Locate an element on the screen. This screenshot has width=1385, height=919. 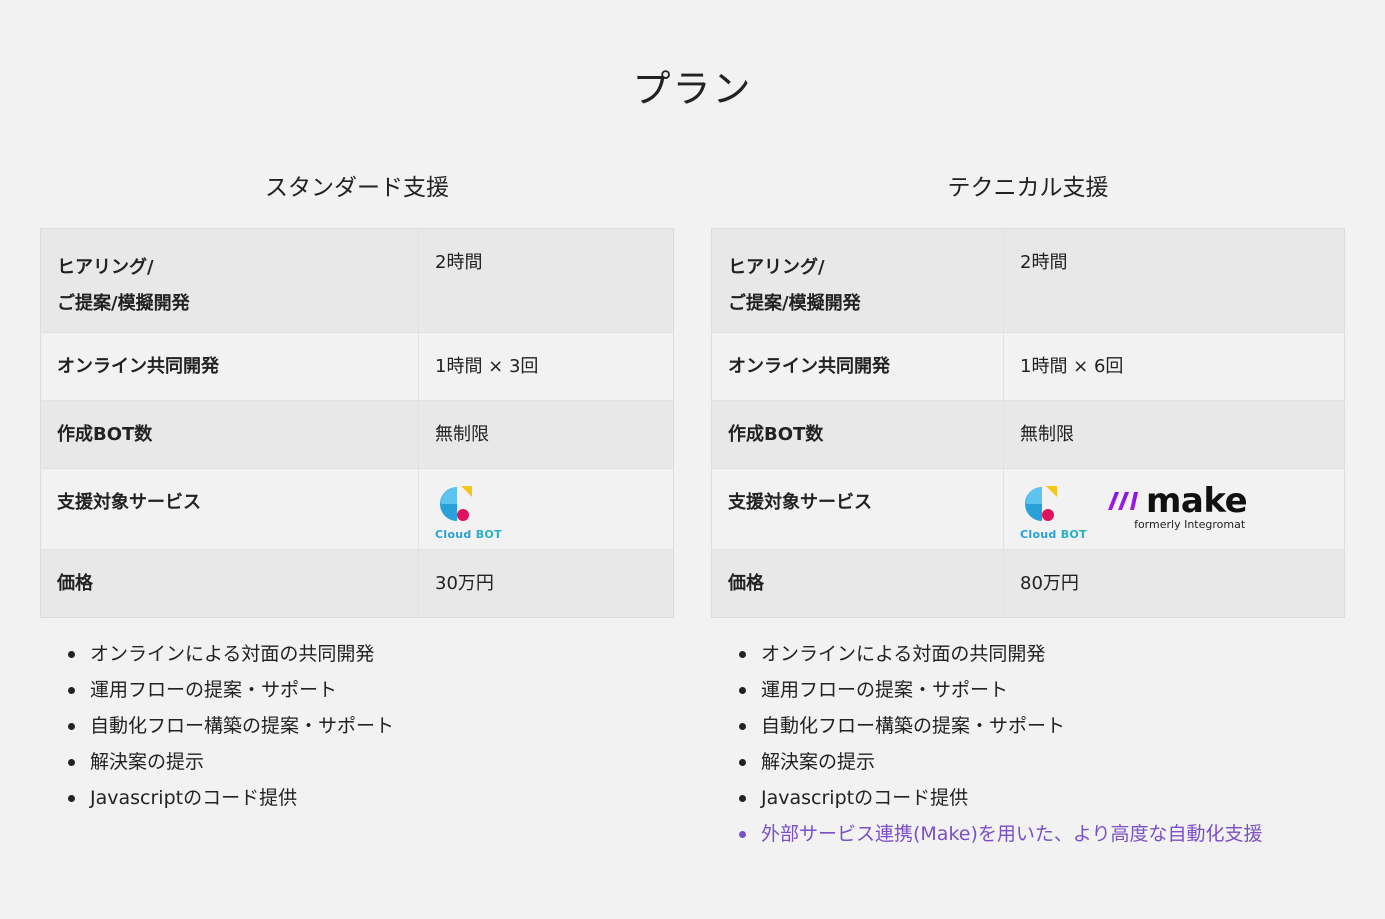
make-logo: make formerly Integromat is located at coordinates (1177, 506).